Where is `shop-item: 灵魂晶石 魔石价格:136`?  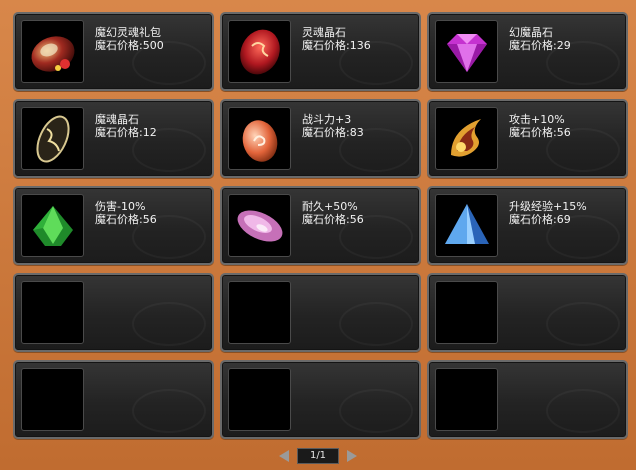
shop-item: 灵魂晶石 魔石价格:136 is located at coordinates (320, 51).